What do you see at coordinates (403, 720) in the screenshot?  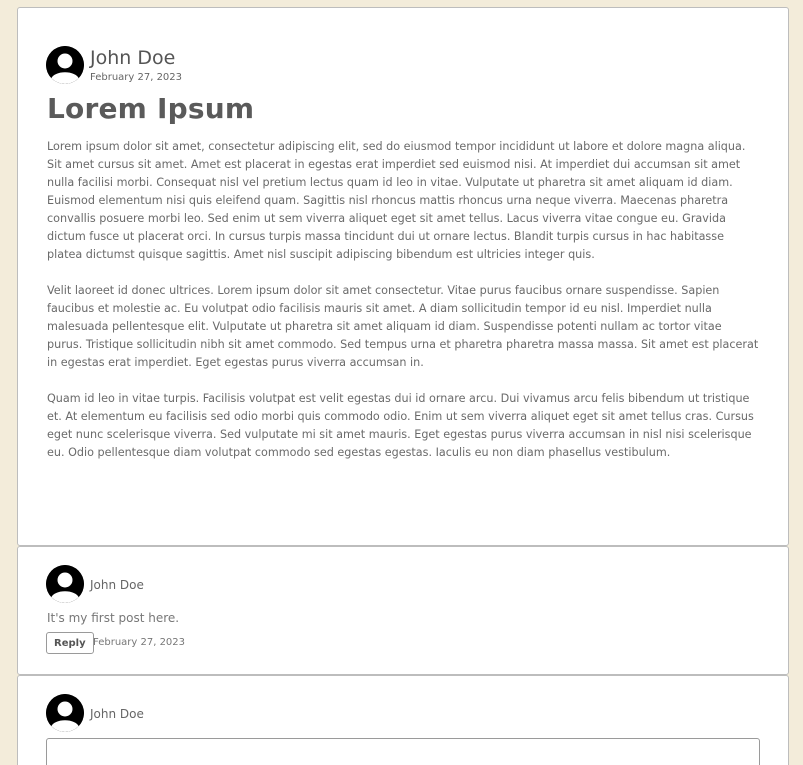 I see `comment-composer-card: John Doe` at bounding box center [403, 720].